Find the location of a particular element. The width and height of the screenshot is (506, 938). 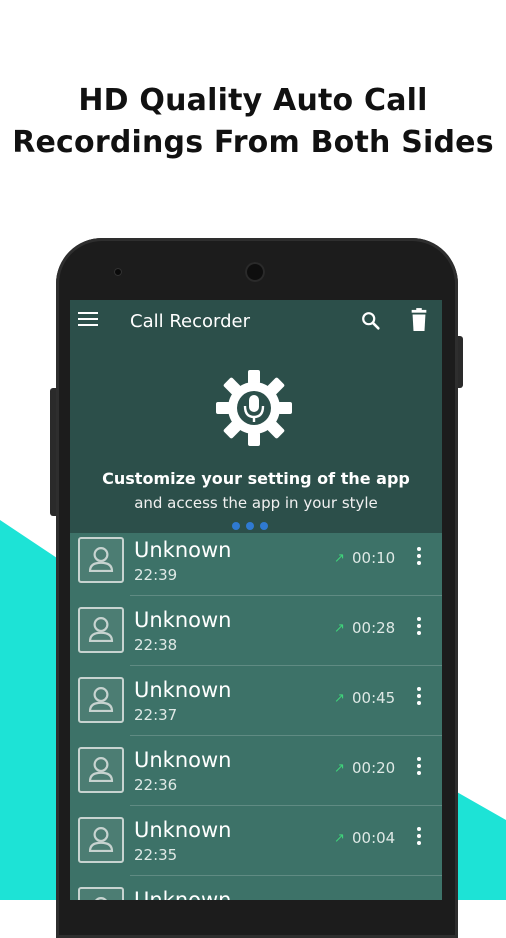

list-item: Unknown 22:39 ↗ 00:10 is located at coordinates (256, 568).